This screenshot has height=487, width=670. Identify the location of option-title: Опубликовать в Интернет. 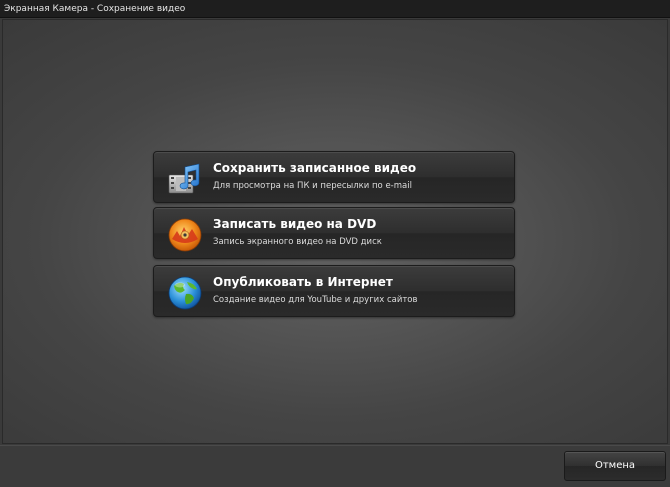
(303, 282).